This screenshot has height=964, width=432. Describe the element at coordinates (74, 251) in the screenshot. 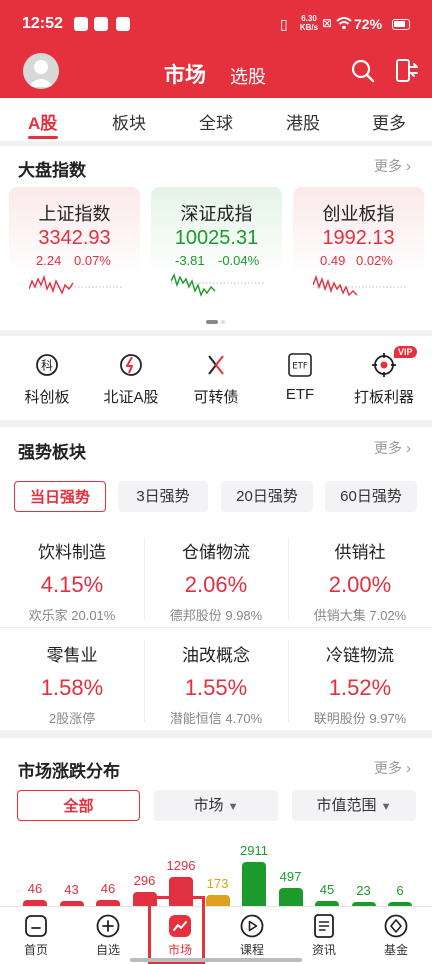

I see `index-card-shanghai: 上证指数 3342.93 2.24 0.07%` at that location.